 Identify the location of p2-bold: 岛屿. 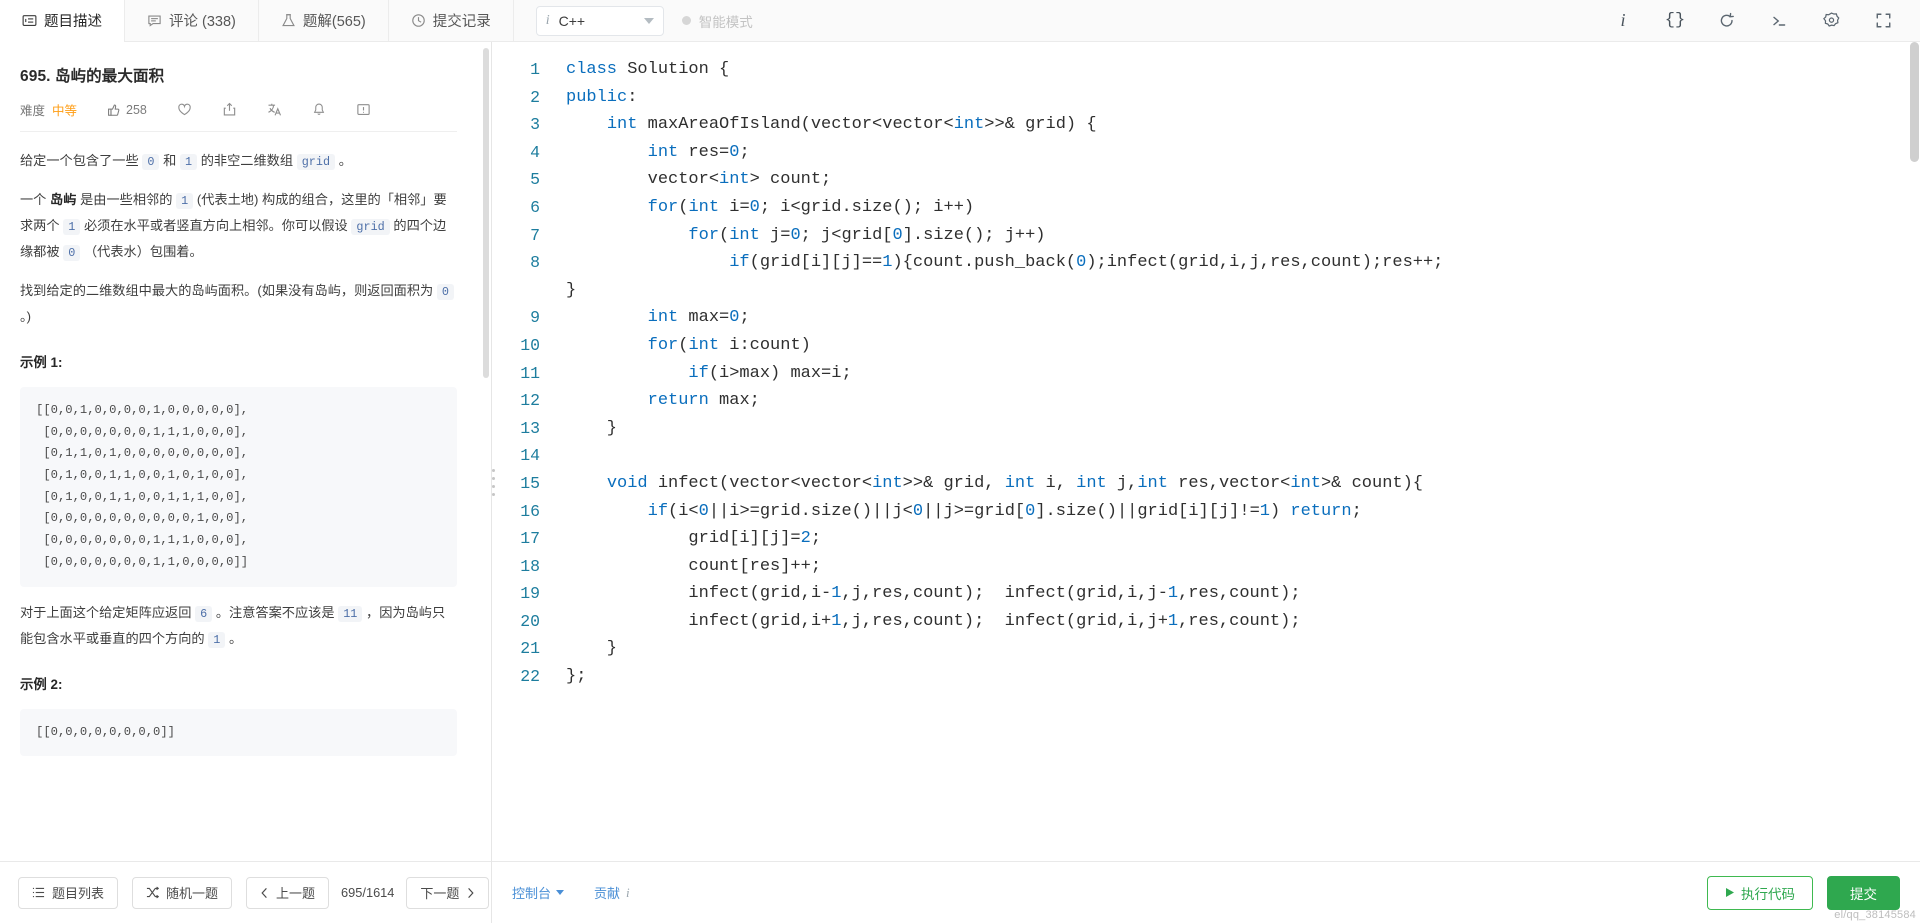
(63, 199).